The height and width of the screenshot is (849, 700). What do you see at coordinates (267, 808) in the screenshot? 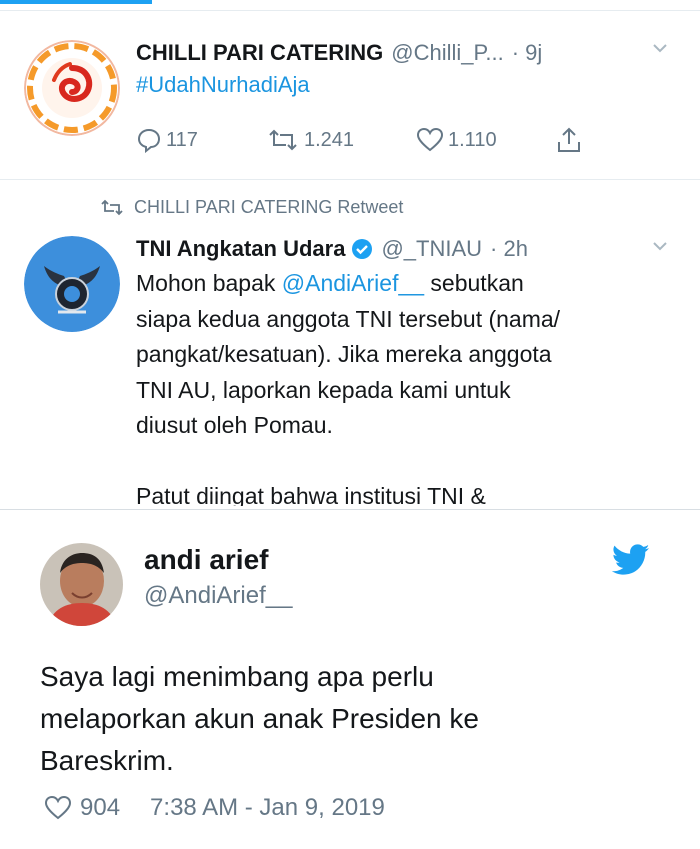
I see `embedded-timestamp: 7:38 AM - Jan 9, 2019` at bounding box center [267, 808].